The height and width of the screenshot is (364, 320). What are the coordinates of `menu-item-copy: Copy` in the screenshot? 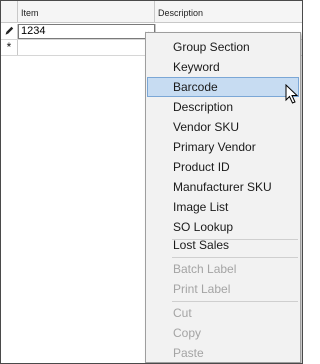 It's located at (223, 333).